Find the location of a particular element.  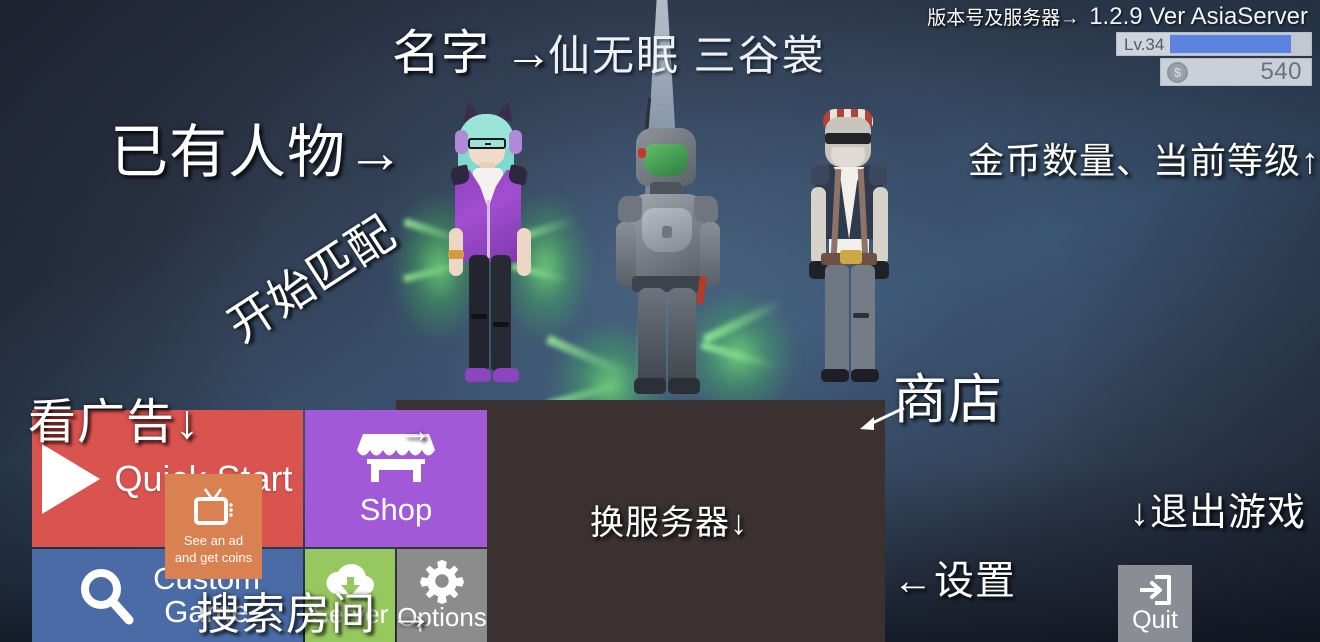

coin-value: 540 is located at coordinates (1281, 71).